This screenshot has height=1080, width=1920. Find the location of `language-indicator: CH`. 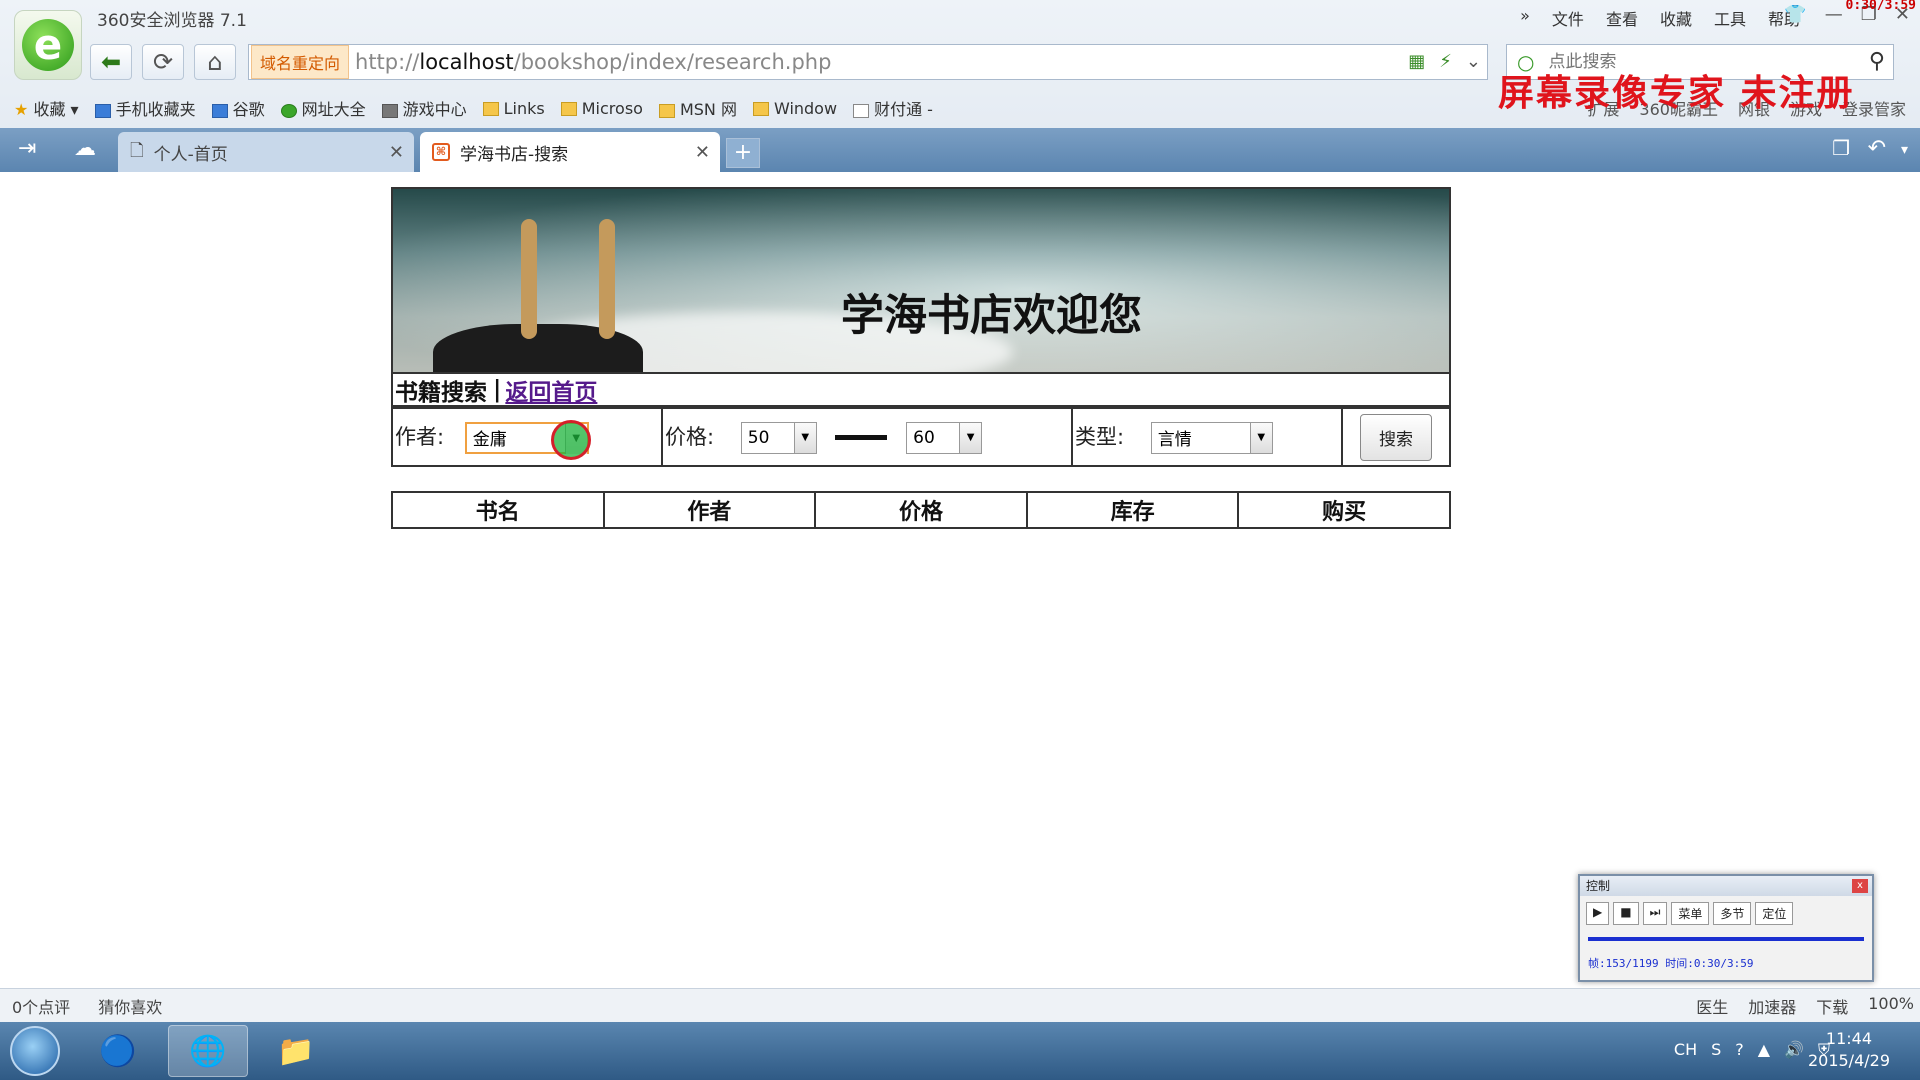

language-indicator: CH is located at coordinates (1685, 1050).